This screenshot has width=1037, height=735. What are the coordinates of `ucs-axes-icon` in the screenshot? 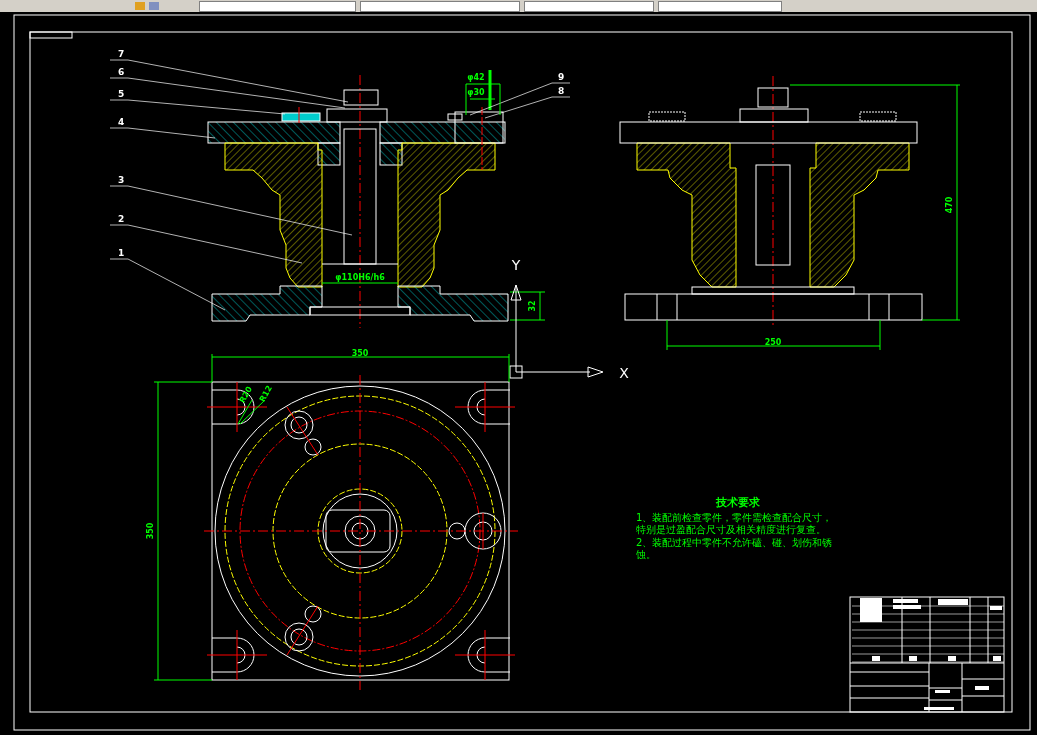 It's located at (556, 331).